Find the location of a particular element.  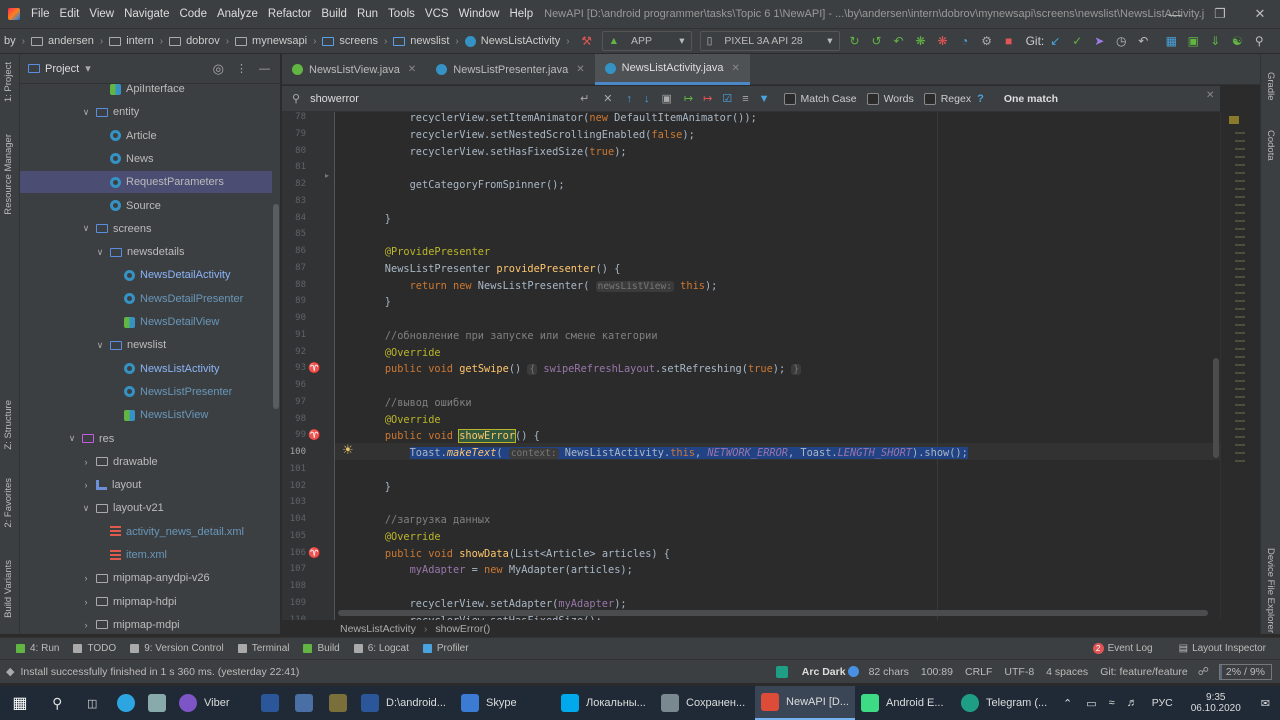

layout-inspector-button: ▤ Layout Inspector is located at coordinates (1222, 648).